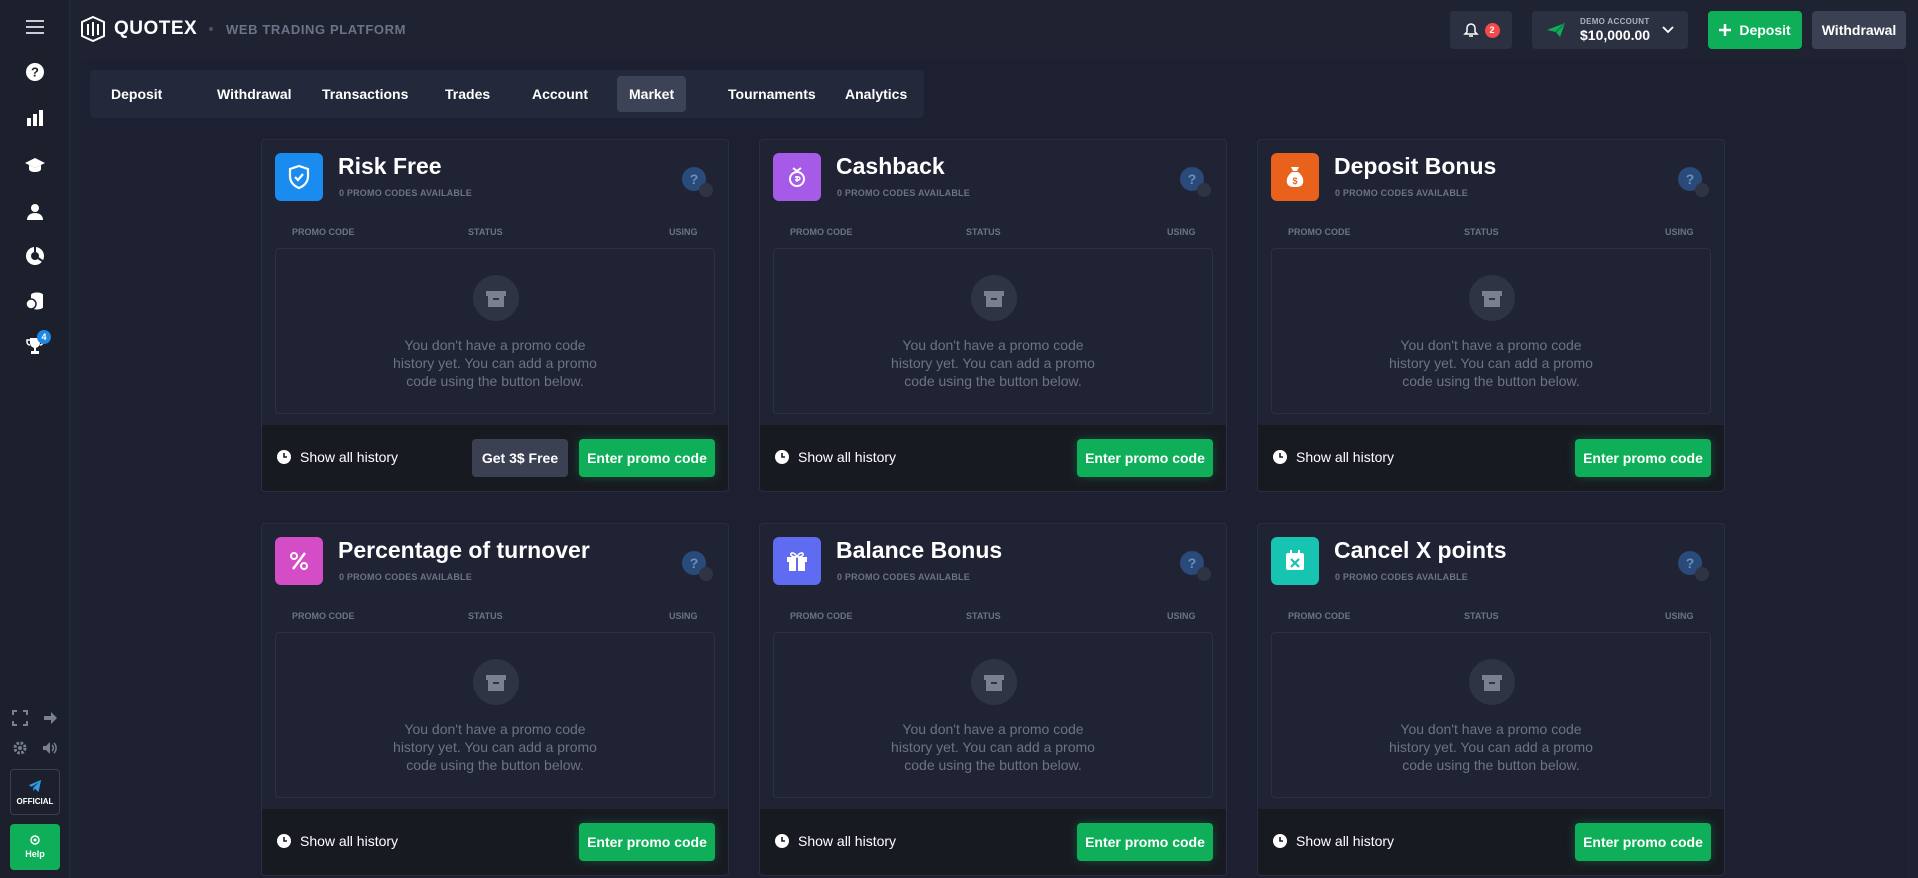 The image size is (1918, 878). What do you see at coordinates (211, 29) in the screenshot?
I see `separator-dot` at bounding box center [211, 29].